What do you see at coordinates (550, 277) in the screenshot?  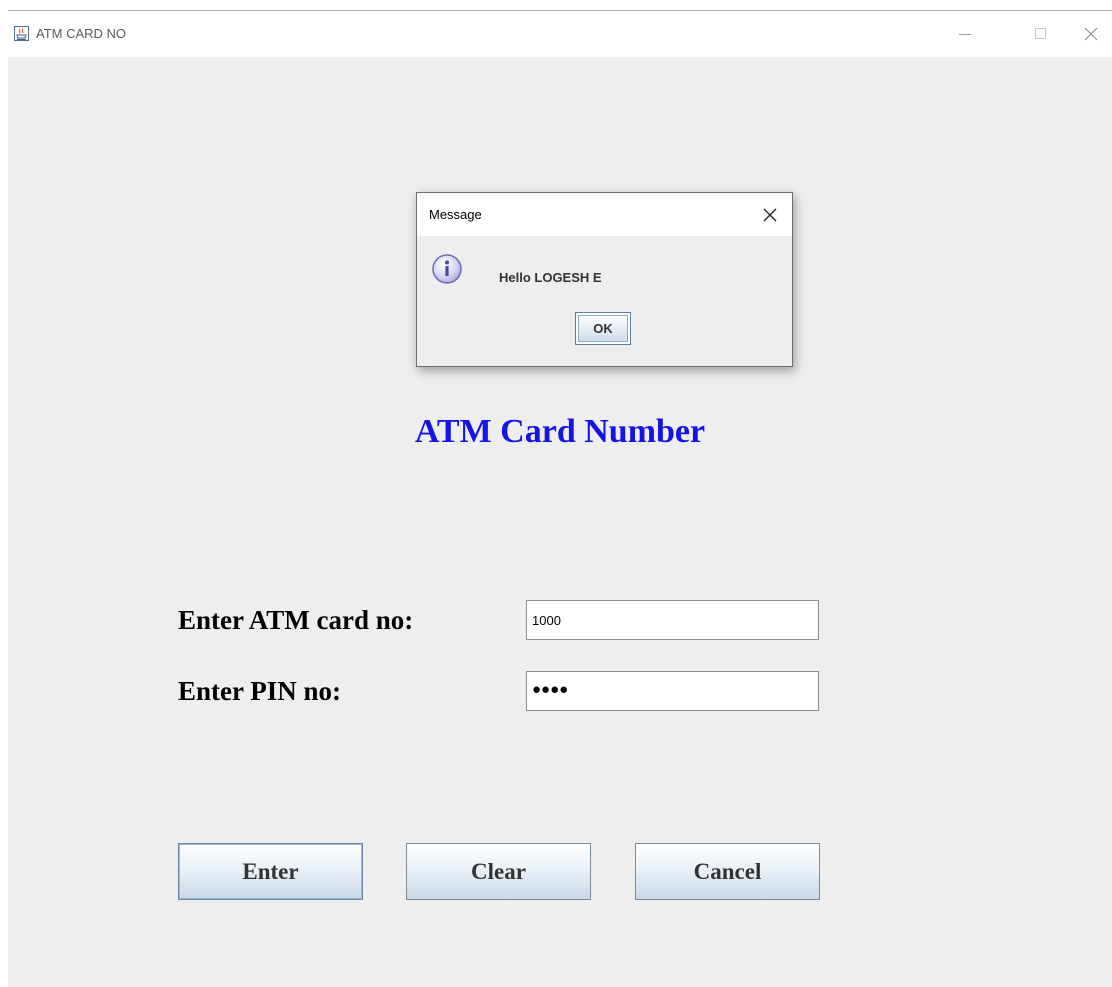 I see `dialog-message: Hello LOGESH E` at bounding box center [550, 277].